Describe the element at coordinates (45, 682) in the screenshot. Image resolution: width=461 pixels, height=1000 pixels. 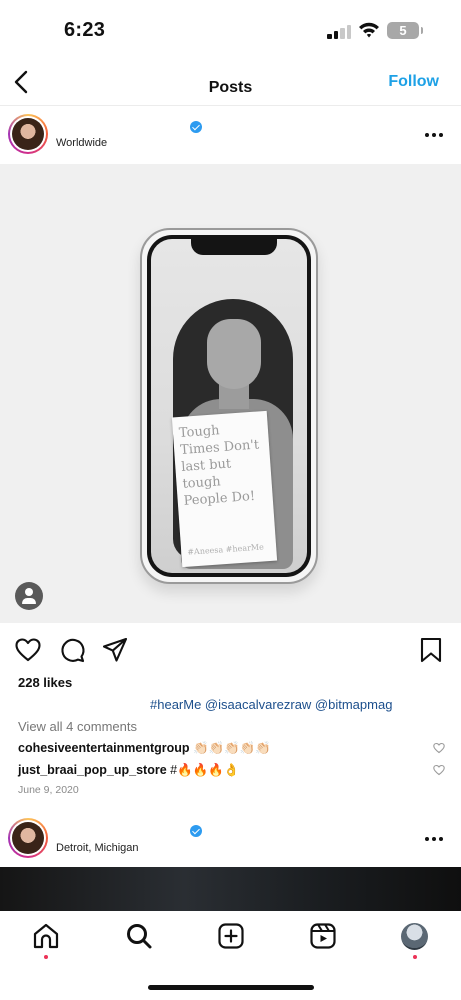
I see `likes-count: 228 likes` at that location.